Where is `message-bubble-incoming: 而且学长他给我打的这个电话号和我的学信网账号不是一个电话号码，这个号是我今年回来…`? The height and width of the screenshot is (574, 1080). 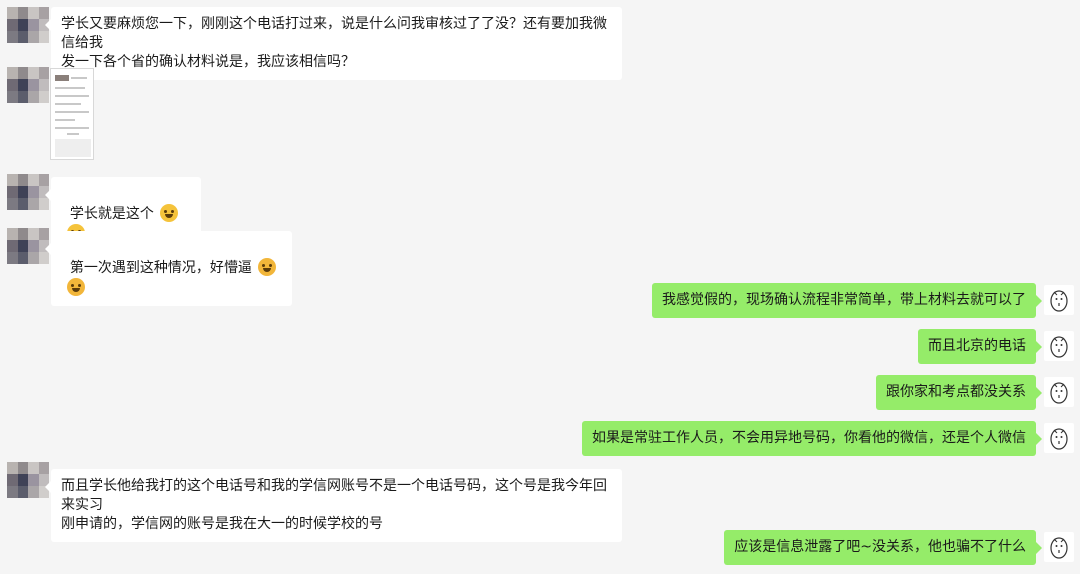
message-bubble-incoming: 而且学长他给我打的这个电话号和我的学信网账号不是一个电话号码，这个号是我今年回来… is located at coordinates (333, 505).